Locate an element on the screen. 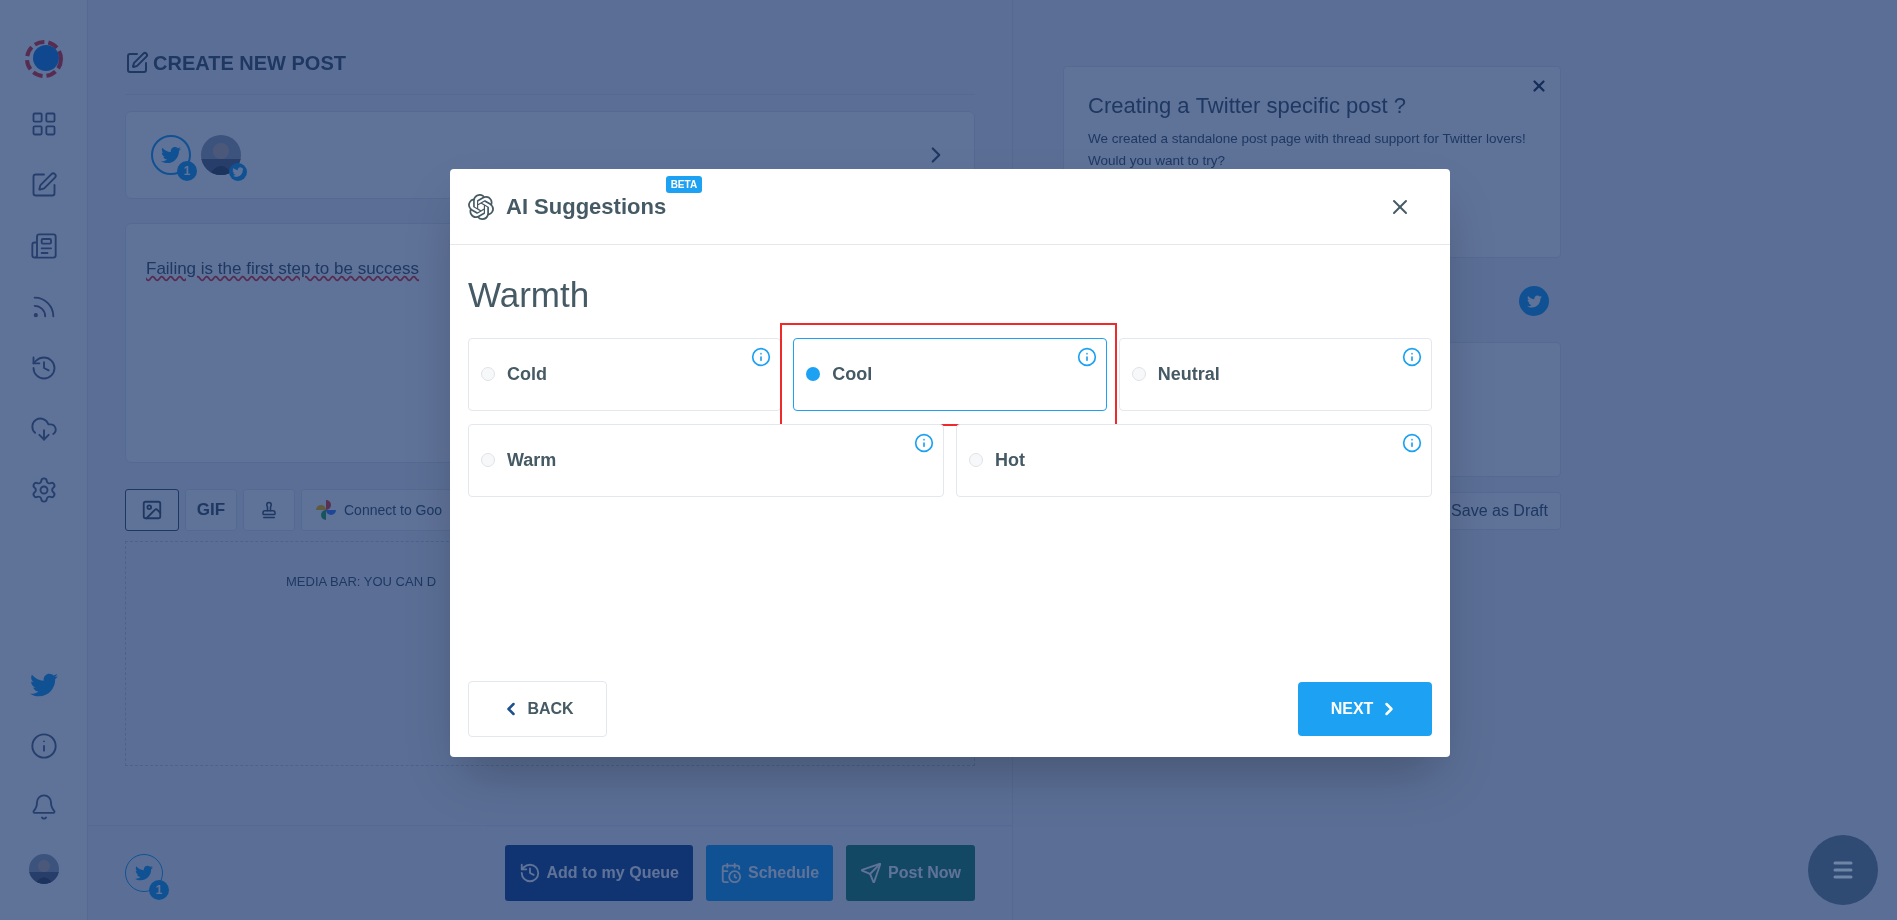 The image size is (1897, 920). knot-logo-icon is located at coordinates (481, 206).